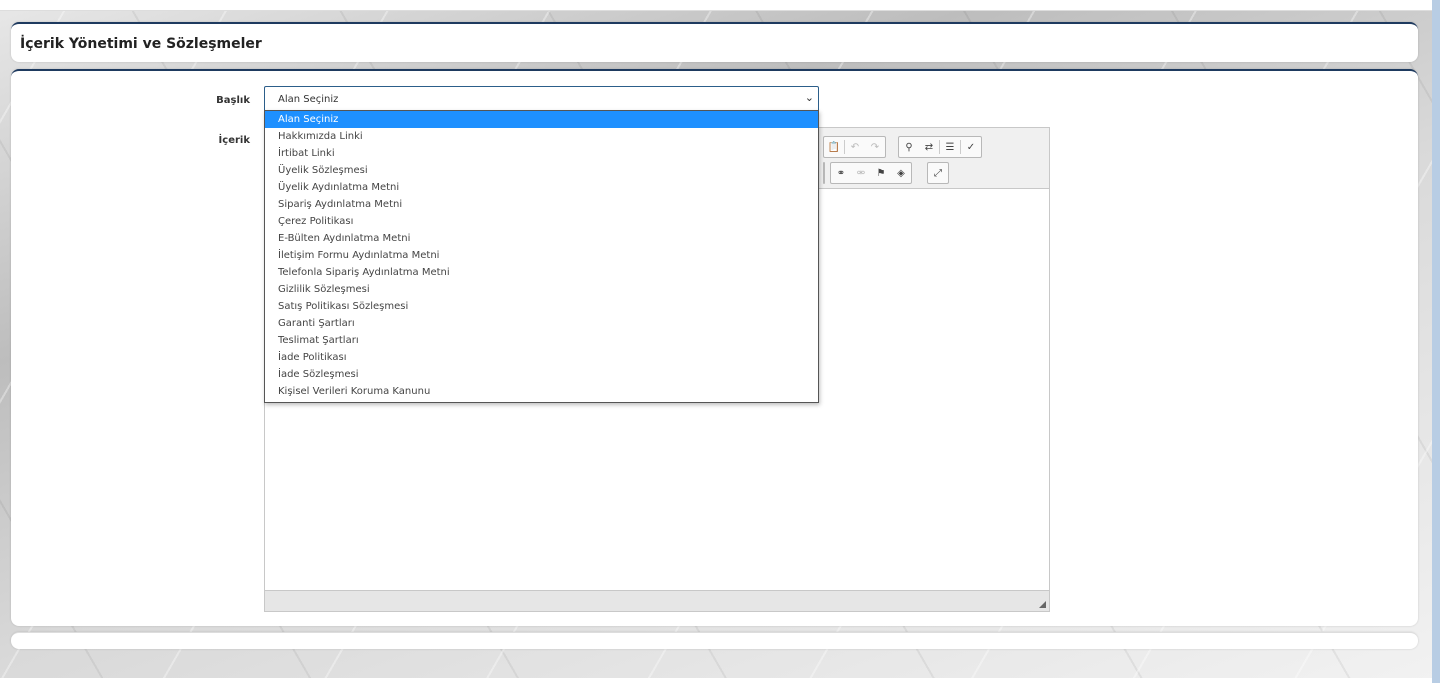 This screenshot has height=683, width=1440. I want to click on undo-icon: ↶, so click(855, 147).